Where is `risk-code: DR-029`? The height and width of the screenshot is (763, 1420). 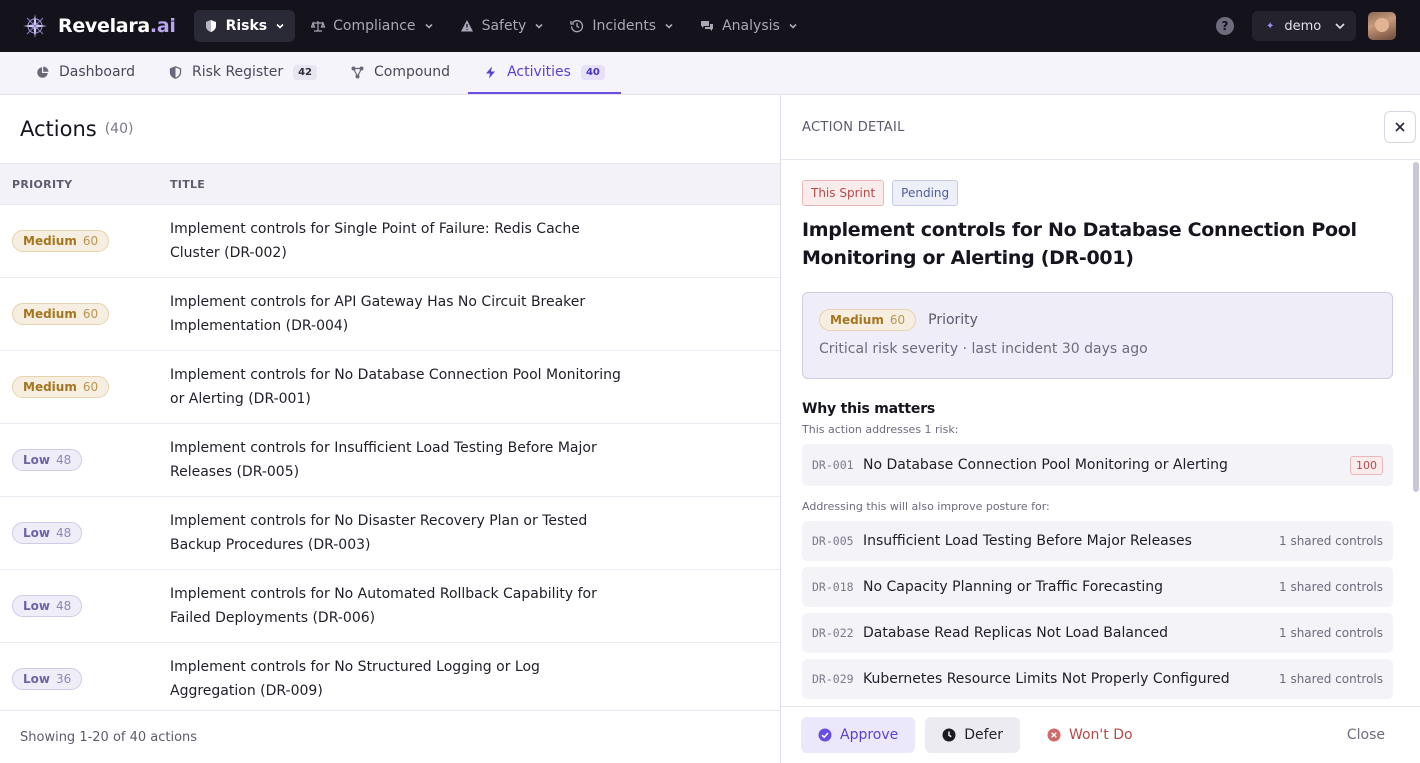 risk-code: DR-029 is located at coordinates (833, 679).